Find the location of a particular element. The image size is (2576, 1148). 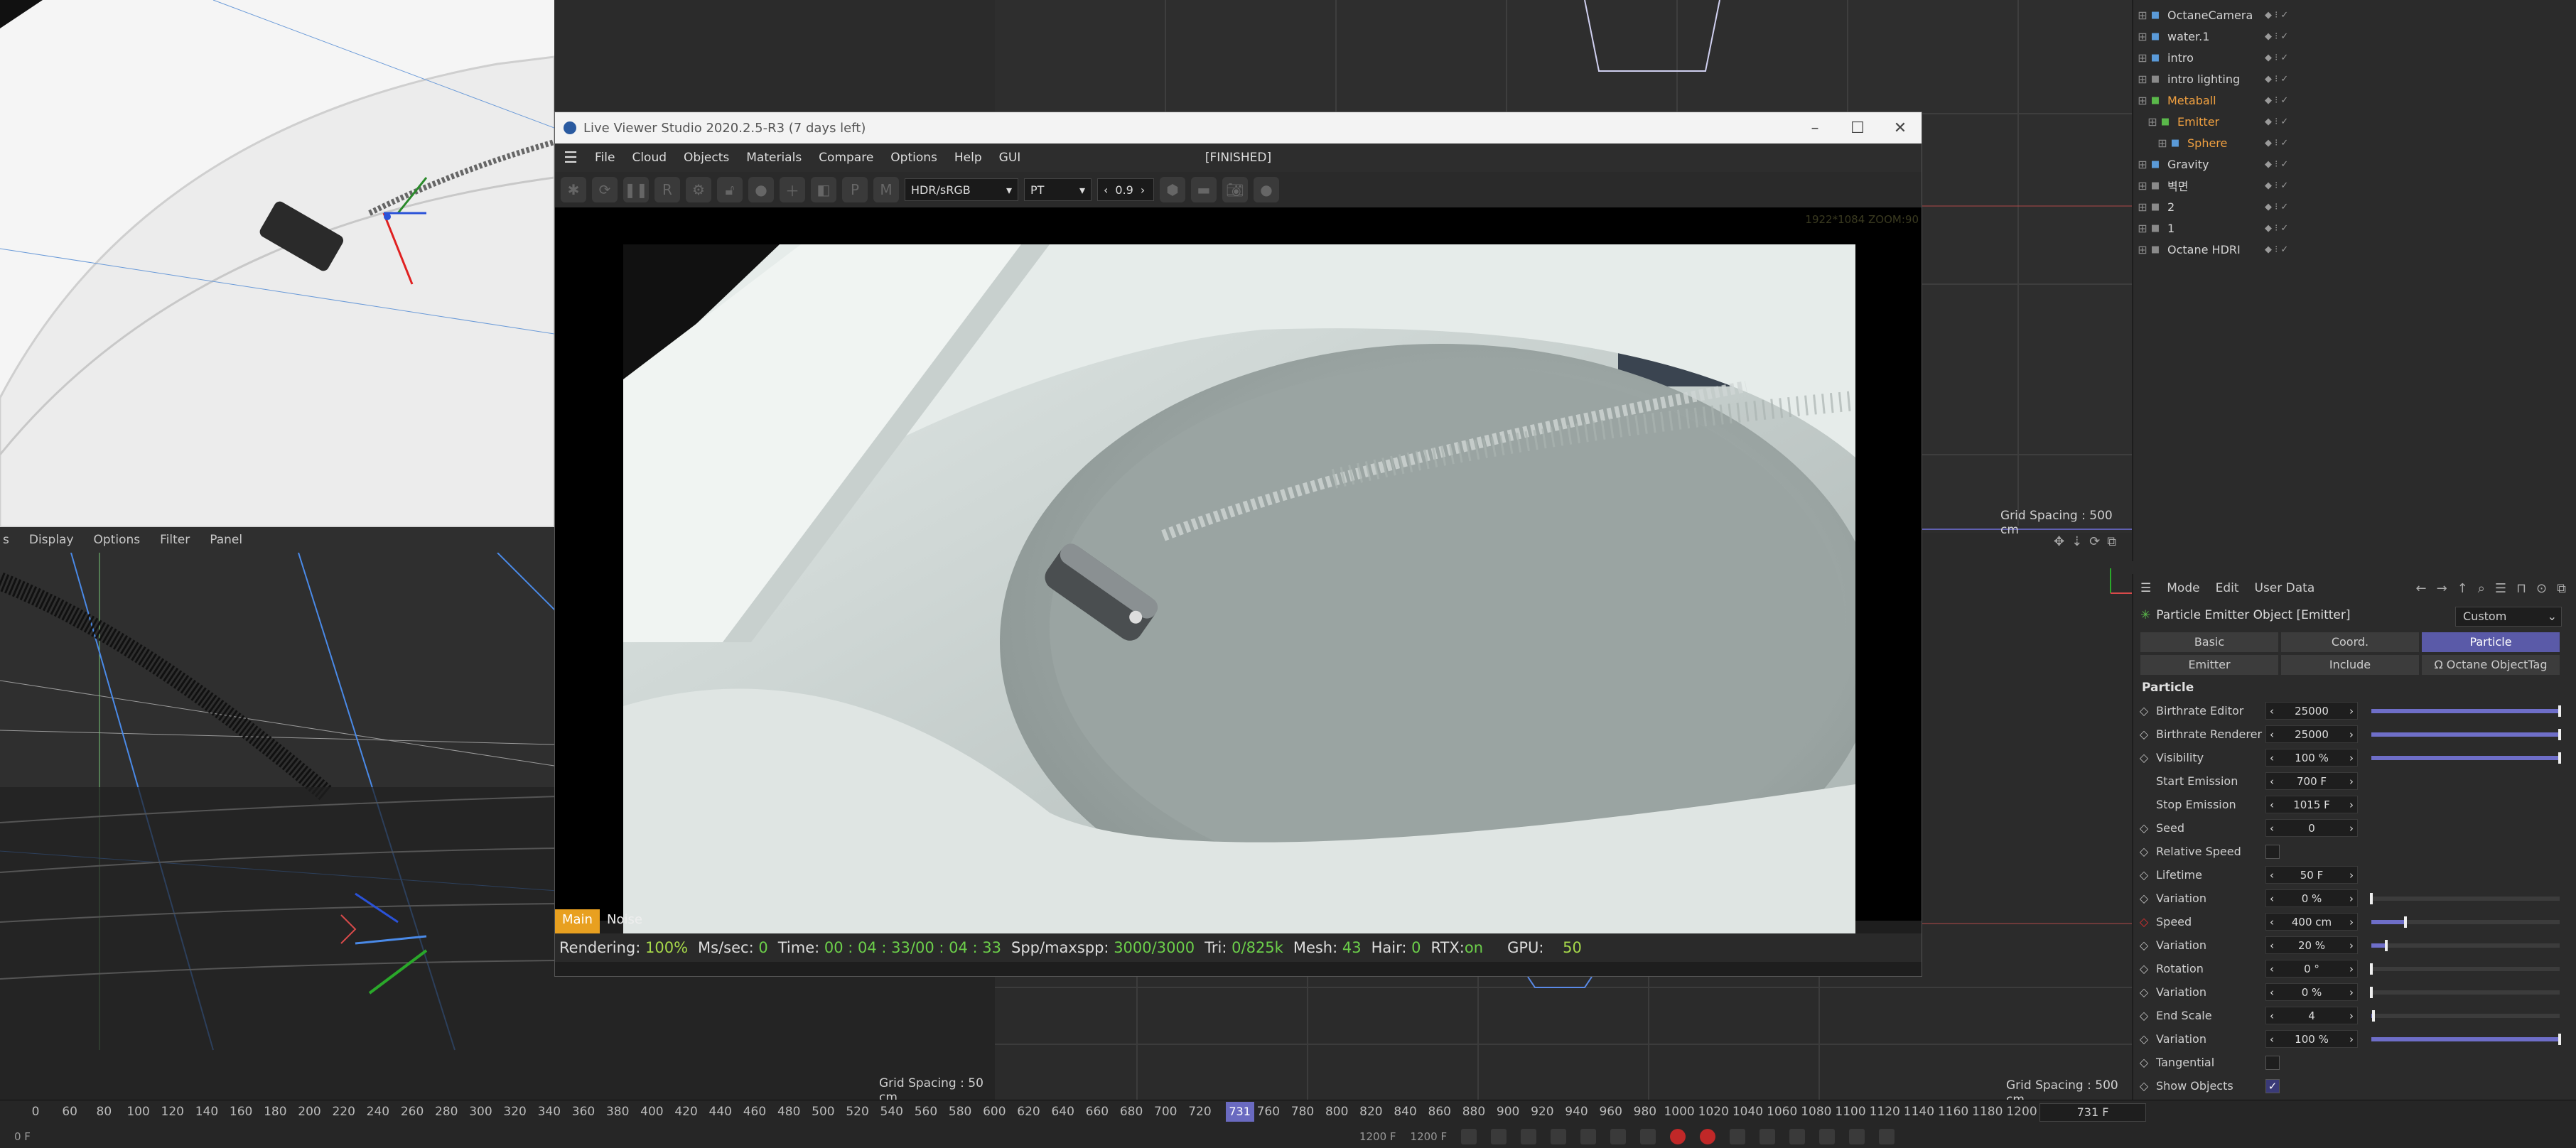

next-key-icon is located at coordinates (1618, 1136).